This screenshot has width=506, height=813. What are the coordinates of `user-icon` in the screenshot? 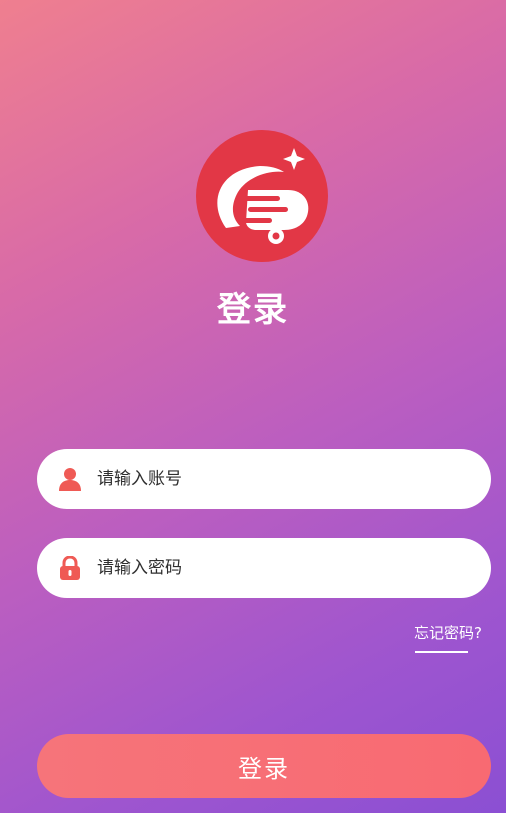 It's located at (70, 479).